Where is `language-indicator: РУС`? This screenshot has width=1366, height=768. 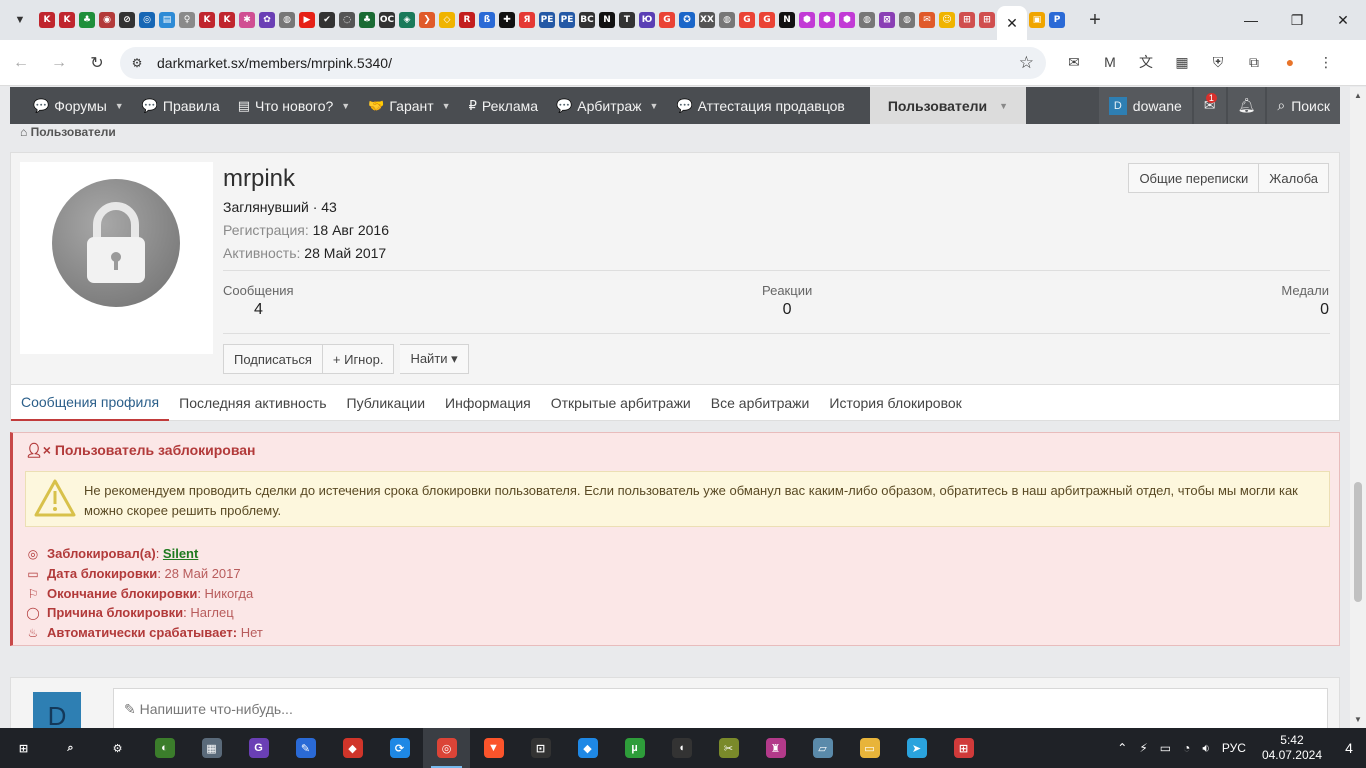
language-indicator: РУС is located at coordinates (1234, 748).